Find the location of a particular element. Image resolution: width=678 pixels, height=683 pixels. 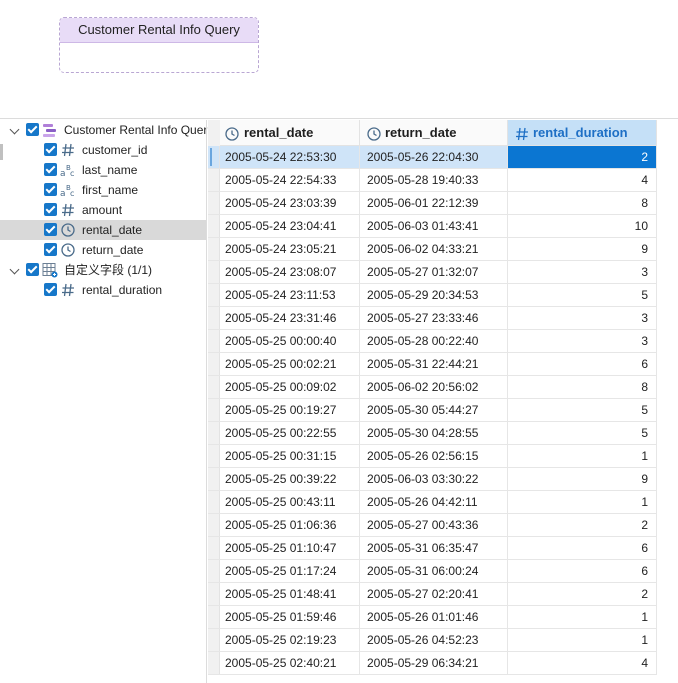

table-row: 2005-05-24 23:04:41 2005-06-03 01:43:41 10 is located at coordinates (432, 226).